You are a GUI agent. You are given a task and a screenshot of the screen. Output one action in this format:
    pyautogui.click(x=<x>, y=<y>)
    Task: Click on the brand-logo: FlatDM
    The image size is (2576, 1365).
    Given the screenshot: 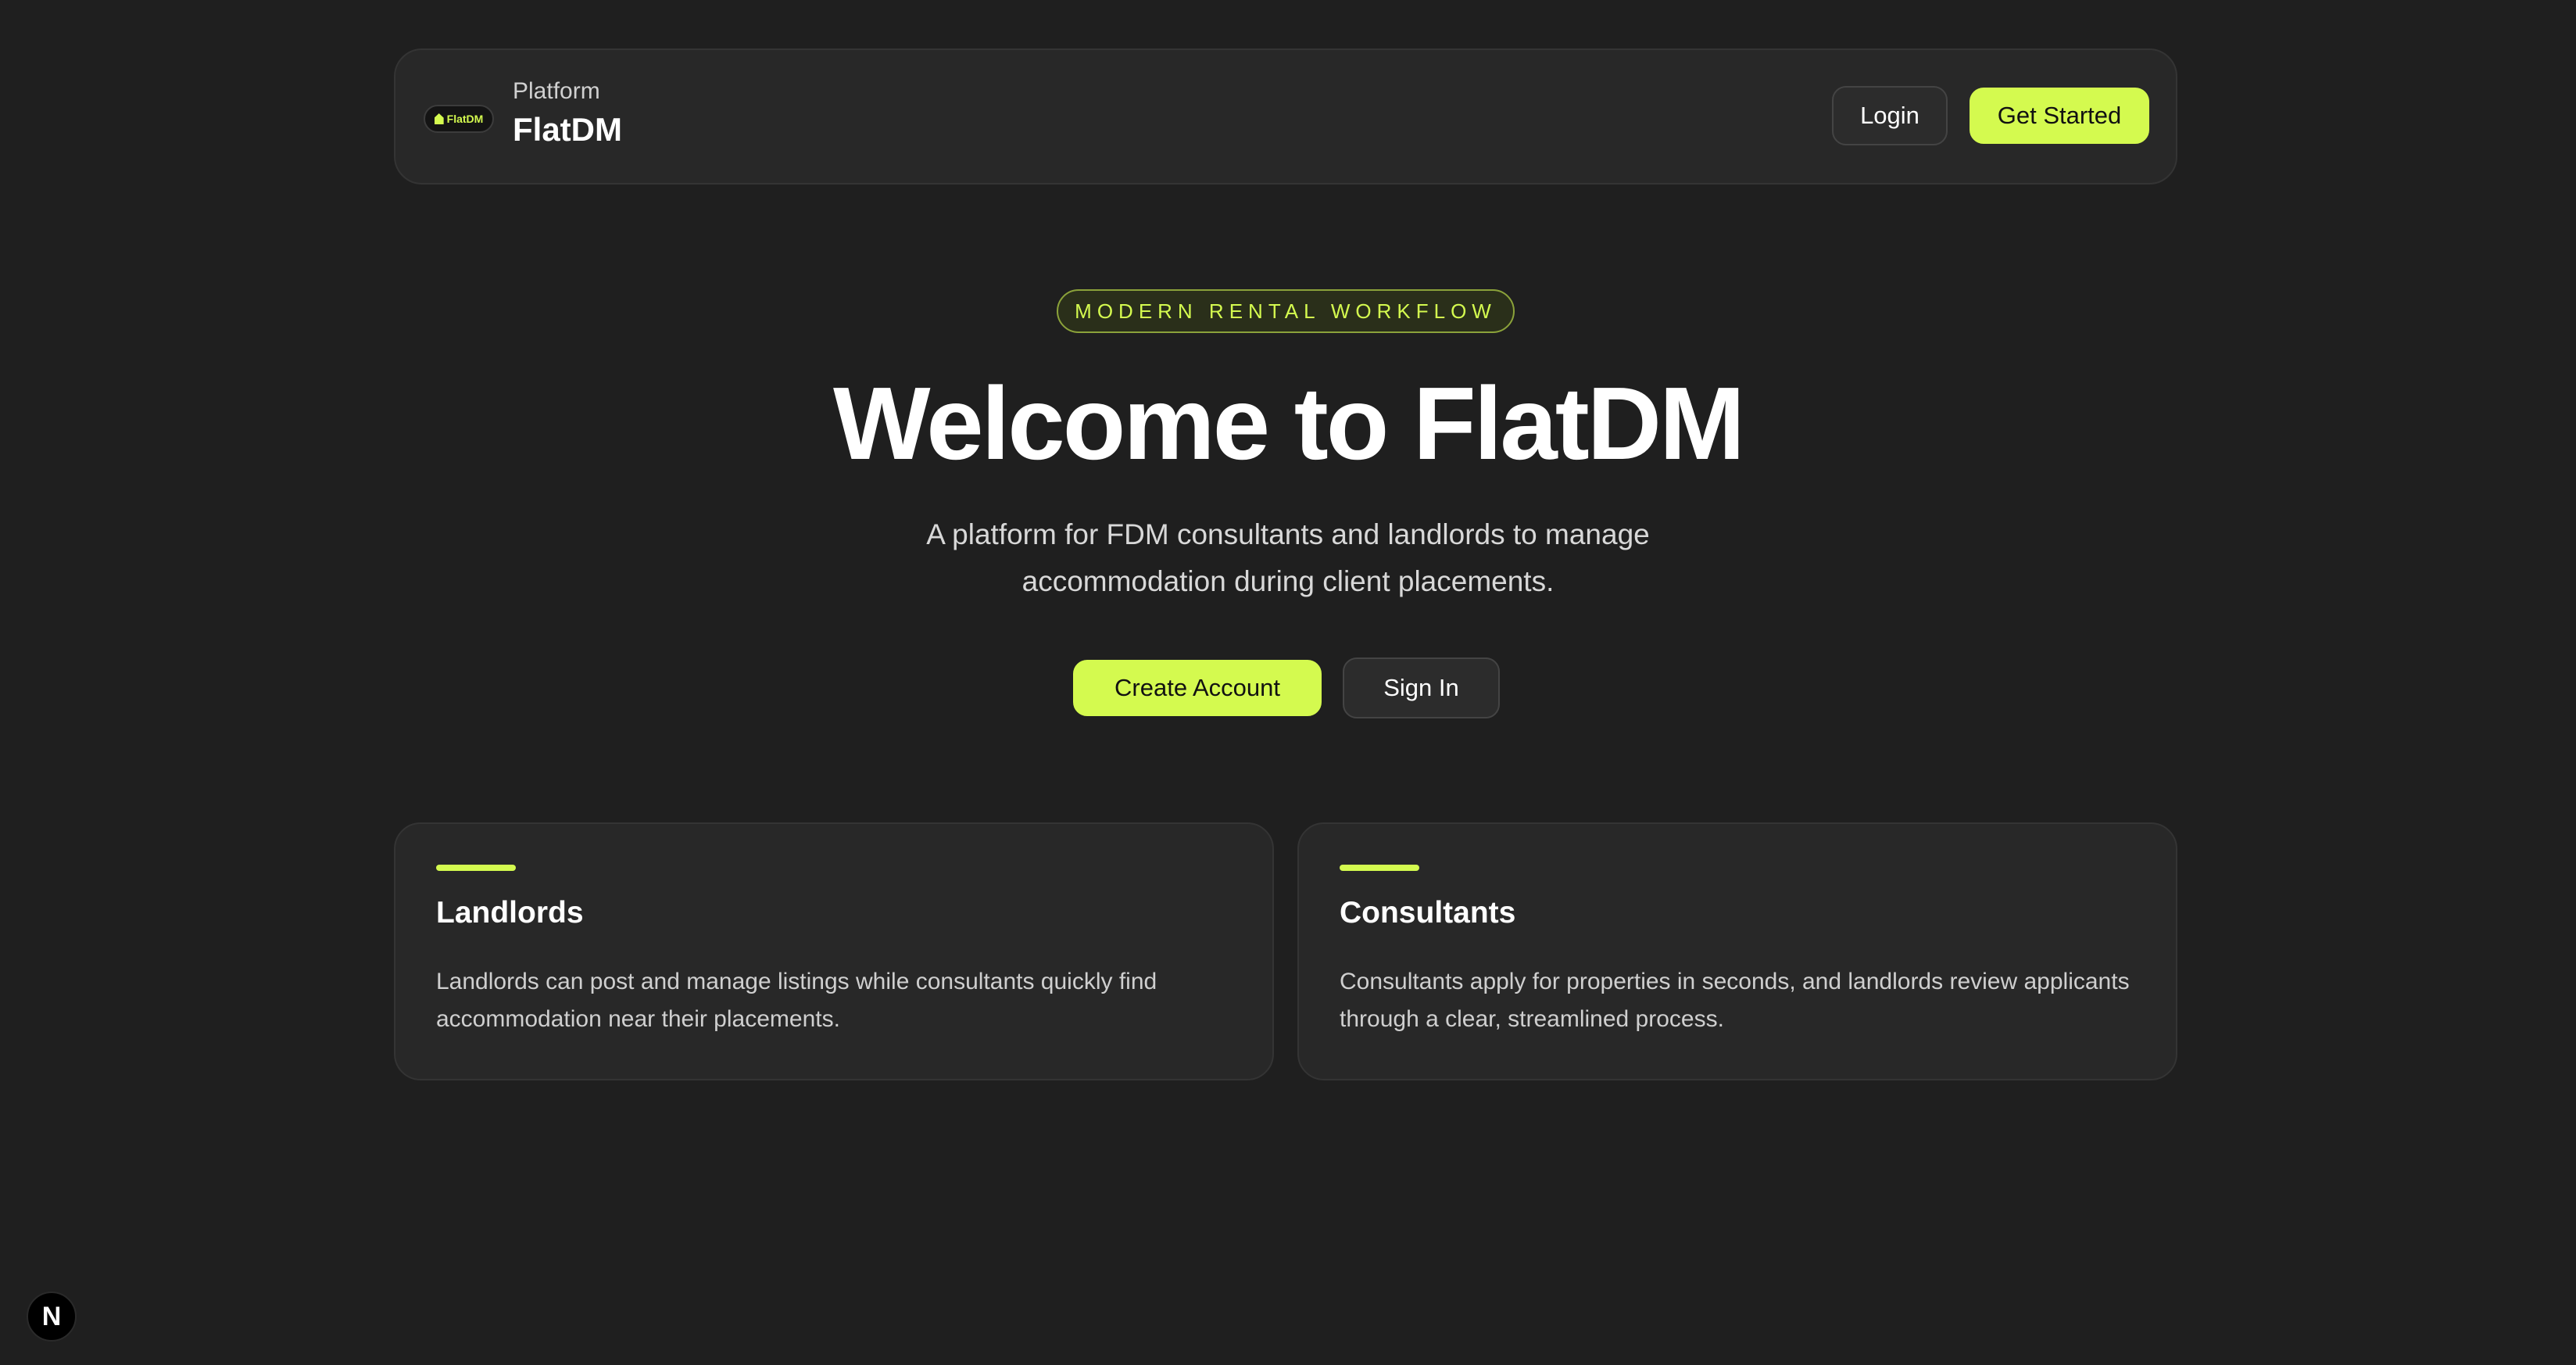 What is the action you would take?
    pyautogui.click(x=459, y=119)
    